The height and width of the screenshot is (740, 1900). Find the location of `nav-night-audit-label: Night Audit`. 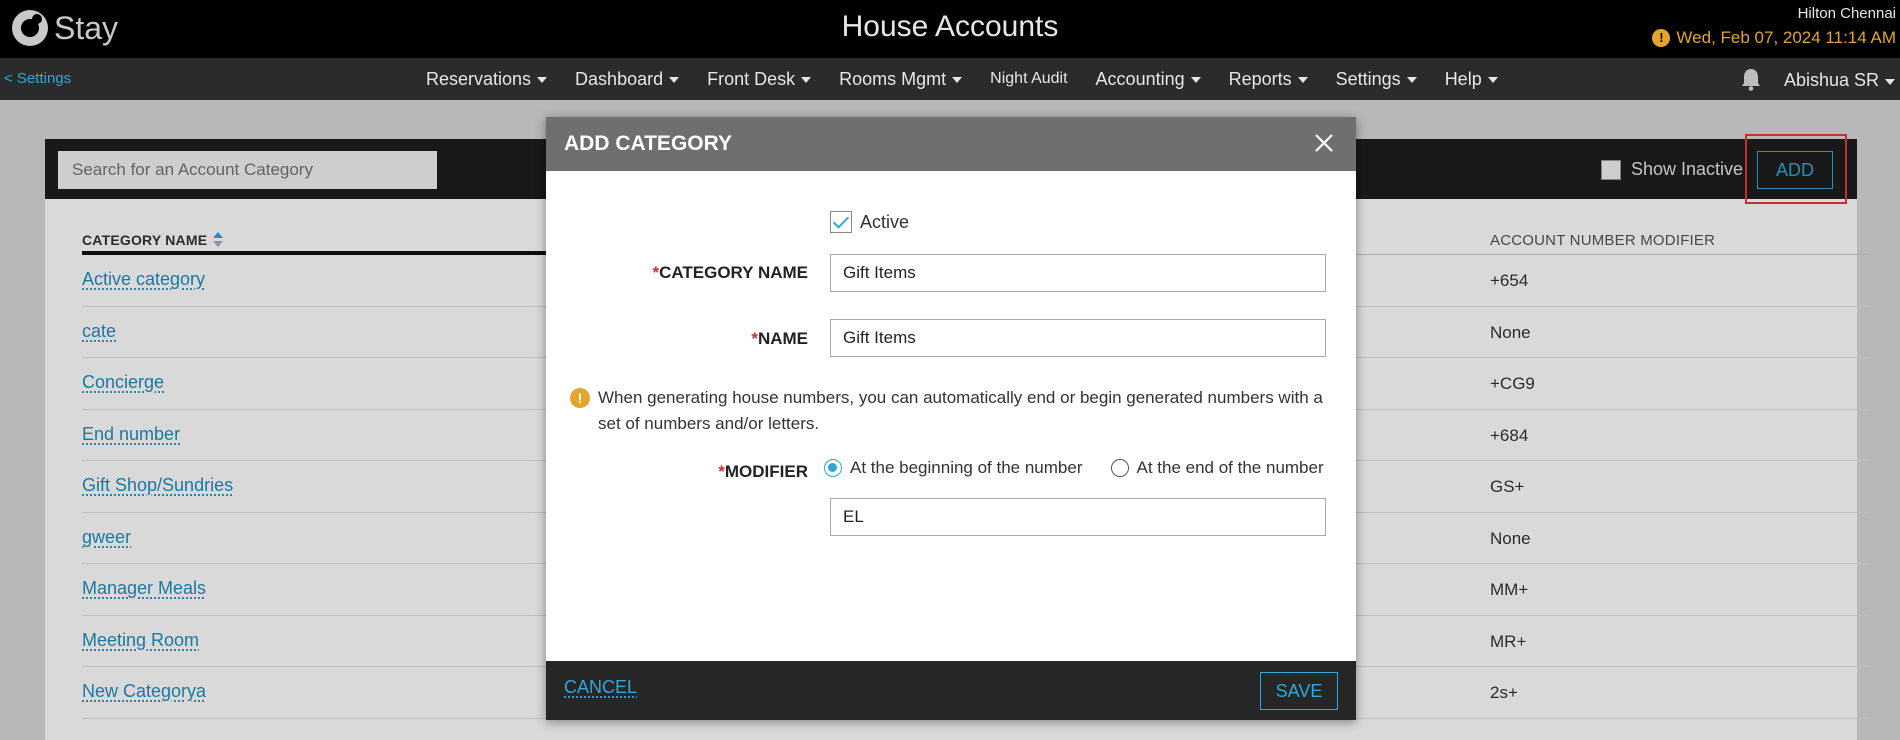

nav-night-audit-label: Night Audit is located at coordinates (1029, 78).